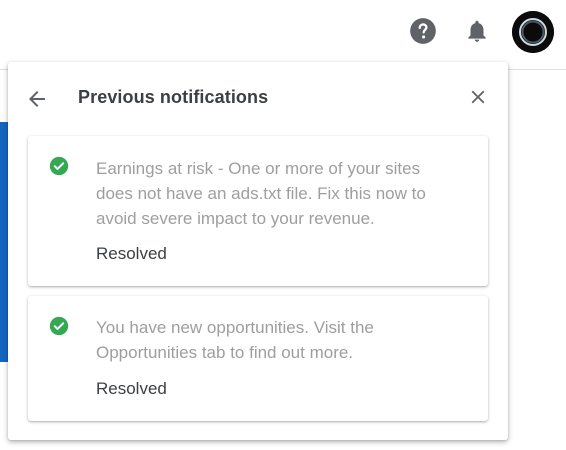 Image resolution: width=566 pixels, height=450 pixels. I want to click on arrow-left-icon, so click(37, 99).